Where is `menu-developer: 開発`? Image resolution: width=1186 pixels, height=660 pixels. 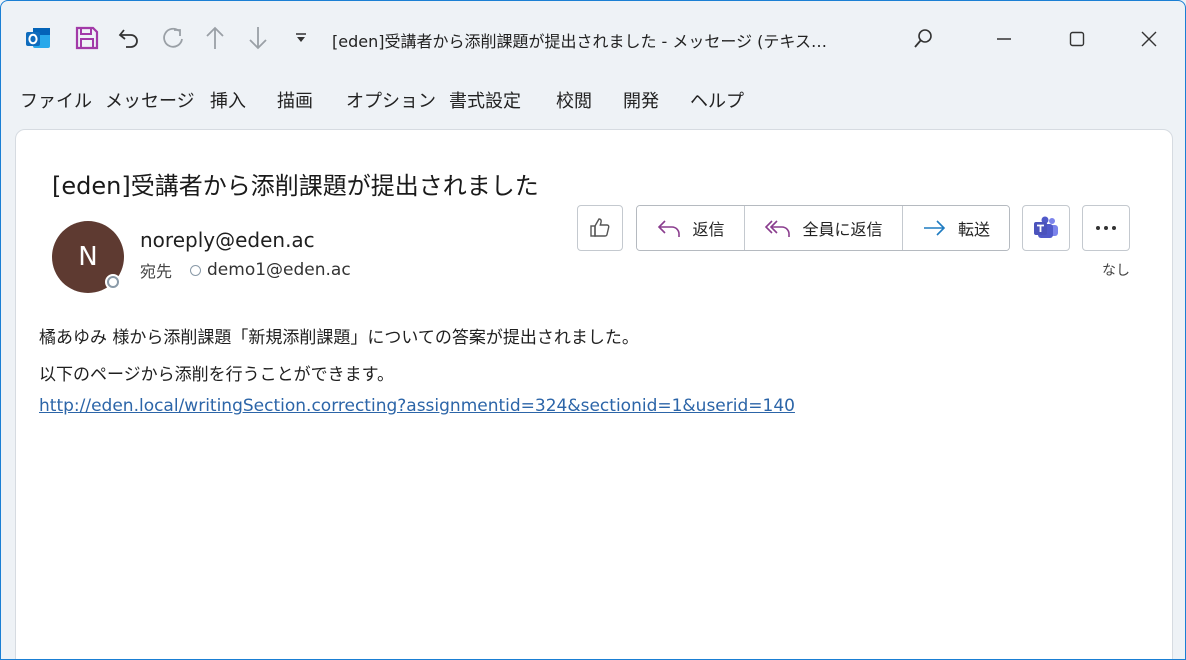 menu-developer: 開発 is located at coordinates (641, 100).